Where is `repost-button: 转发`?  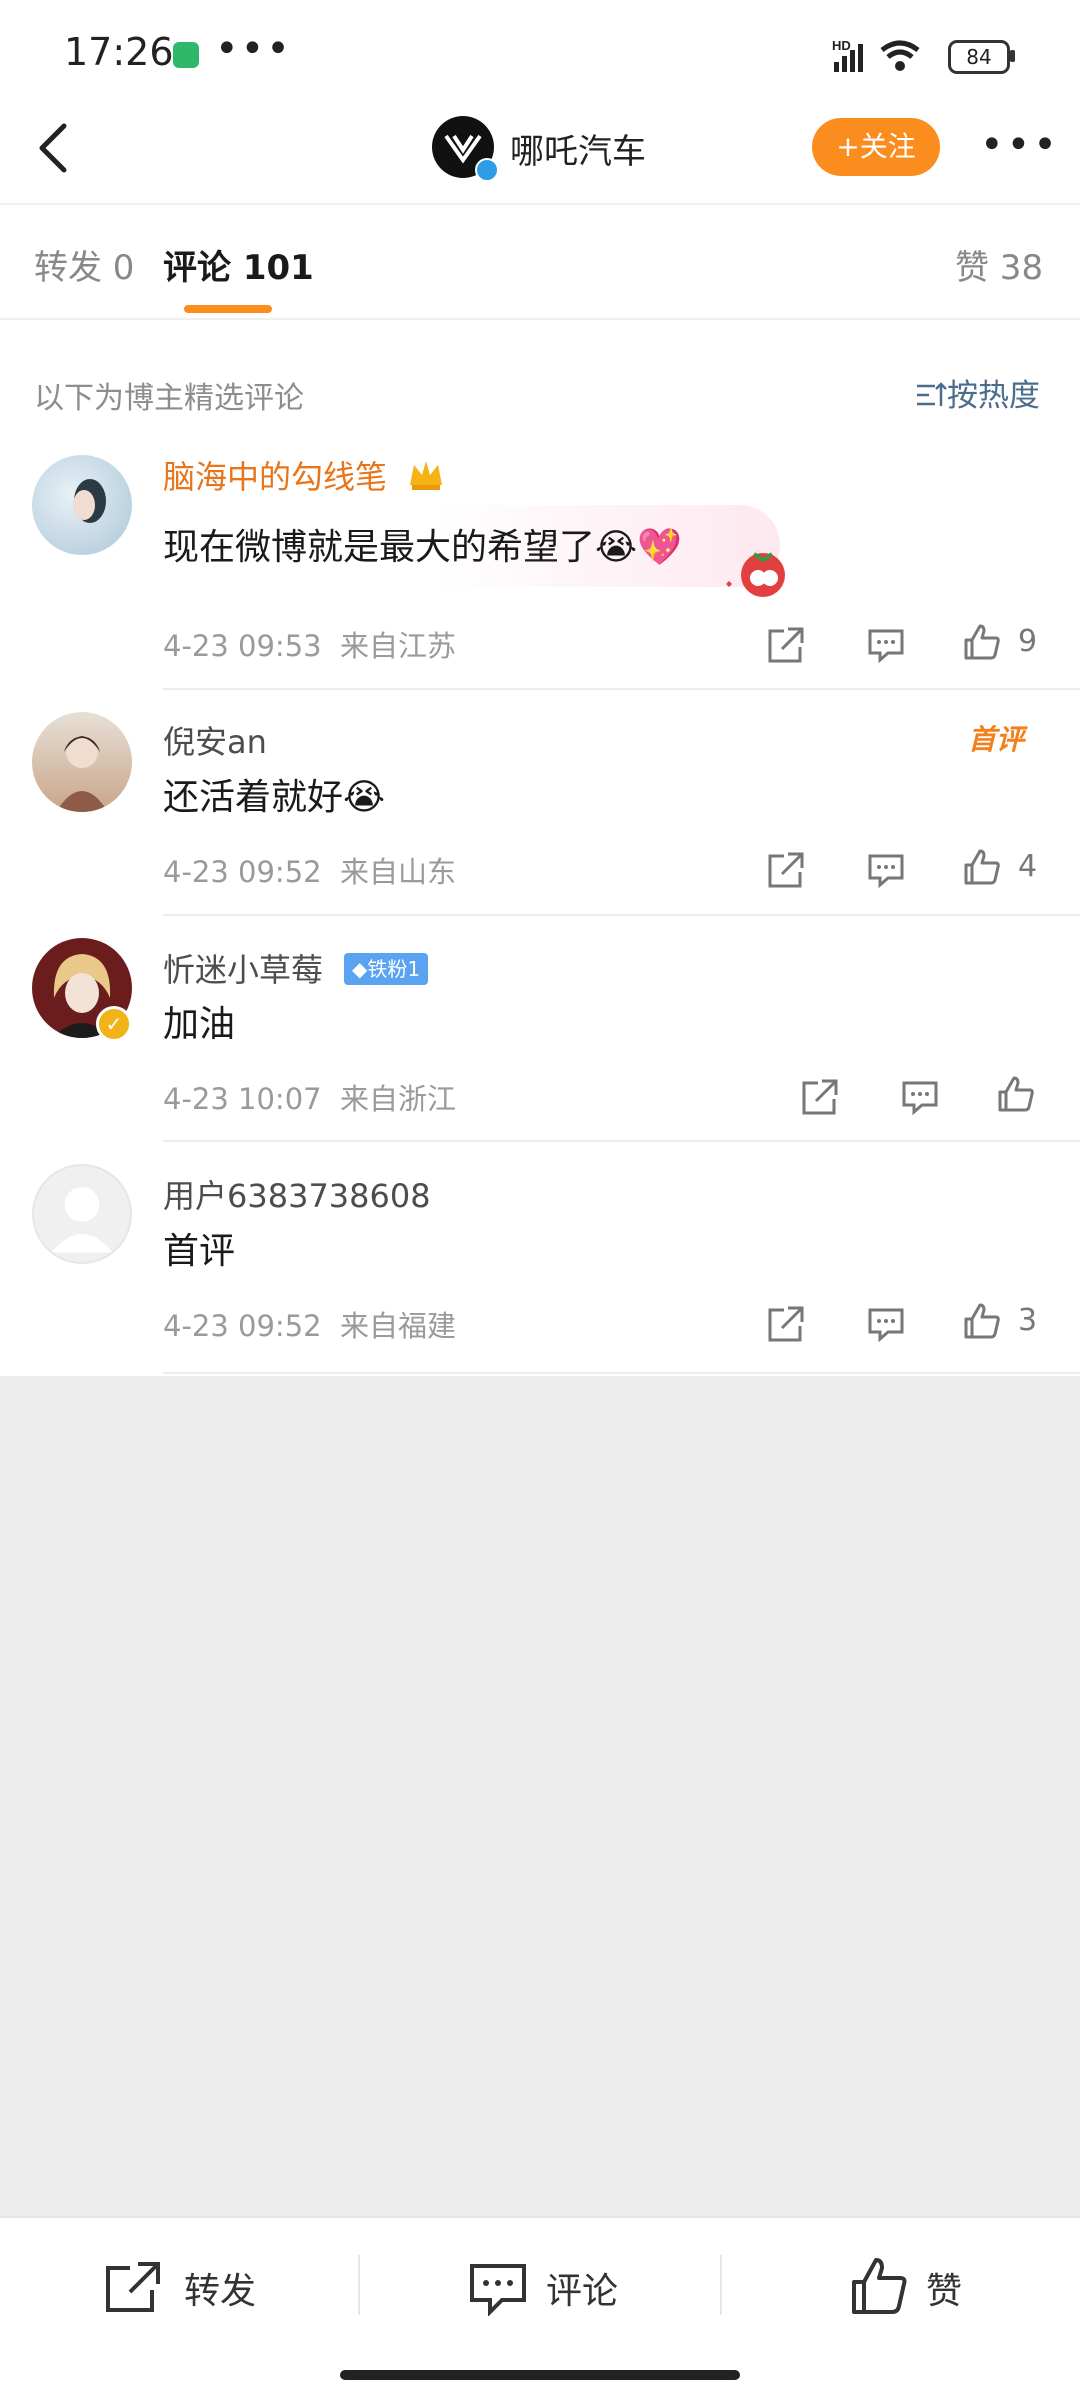 repost-button: 转发 is located at coordinates (220, 2288).